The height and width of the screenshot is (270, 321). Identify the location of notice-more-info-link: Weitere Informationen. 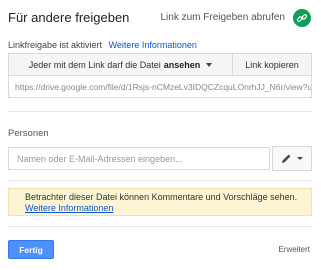
(69, 208).